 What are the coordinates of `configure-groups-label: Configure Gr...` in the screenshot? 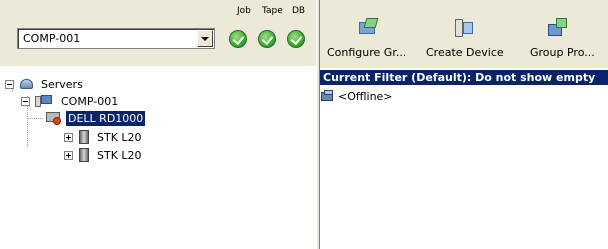 It's located at (367, 52).